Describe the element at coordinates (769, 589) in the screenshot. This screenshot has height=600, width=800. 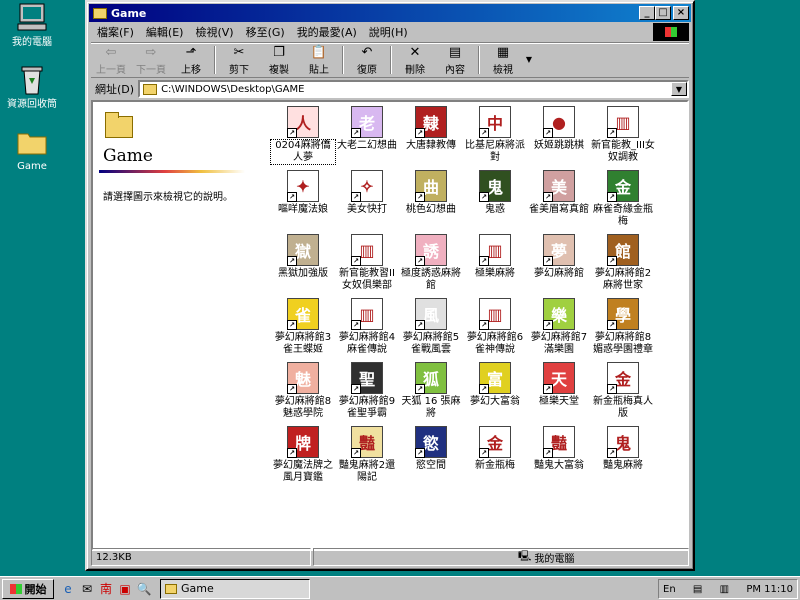
I see `clock: PM 11:10` at that location.